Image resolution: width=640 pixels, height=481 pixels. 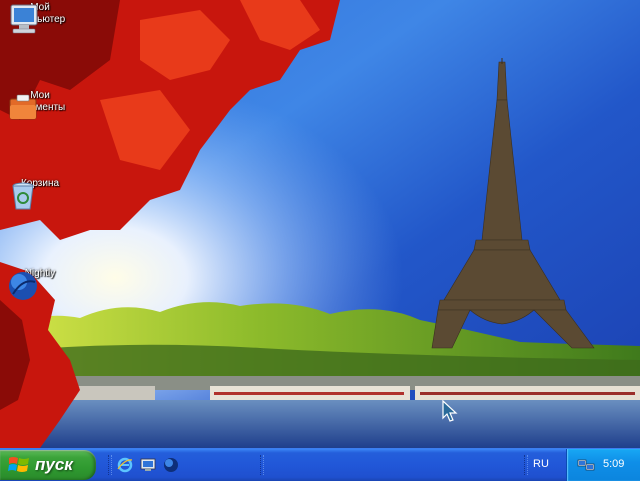 I want to click on taskbar: пуск RU 5:09, so click(x=320, y=464).